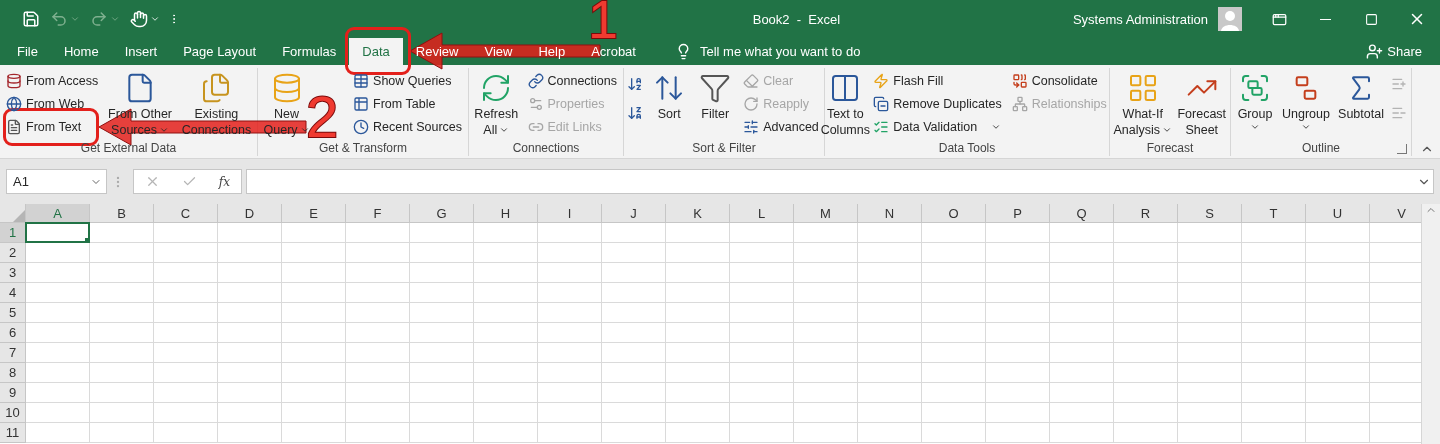 The image size is (1440, 444). What do you see at coordinates (52, 127) in the screenshot?
I see `ribbon-button: From Text` at bounding box center [52, 127].